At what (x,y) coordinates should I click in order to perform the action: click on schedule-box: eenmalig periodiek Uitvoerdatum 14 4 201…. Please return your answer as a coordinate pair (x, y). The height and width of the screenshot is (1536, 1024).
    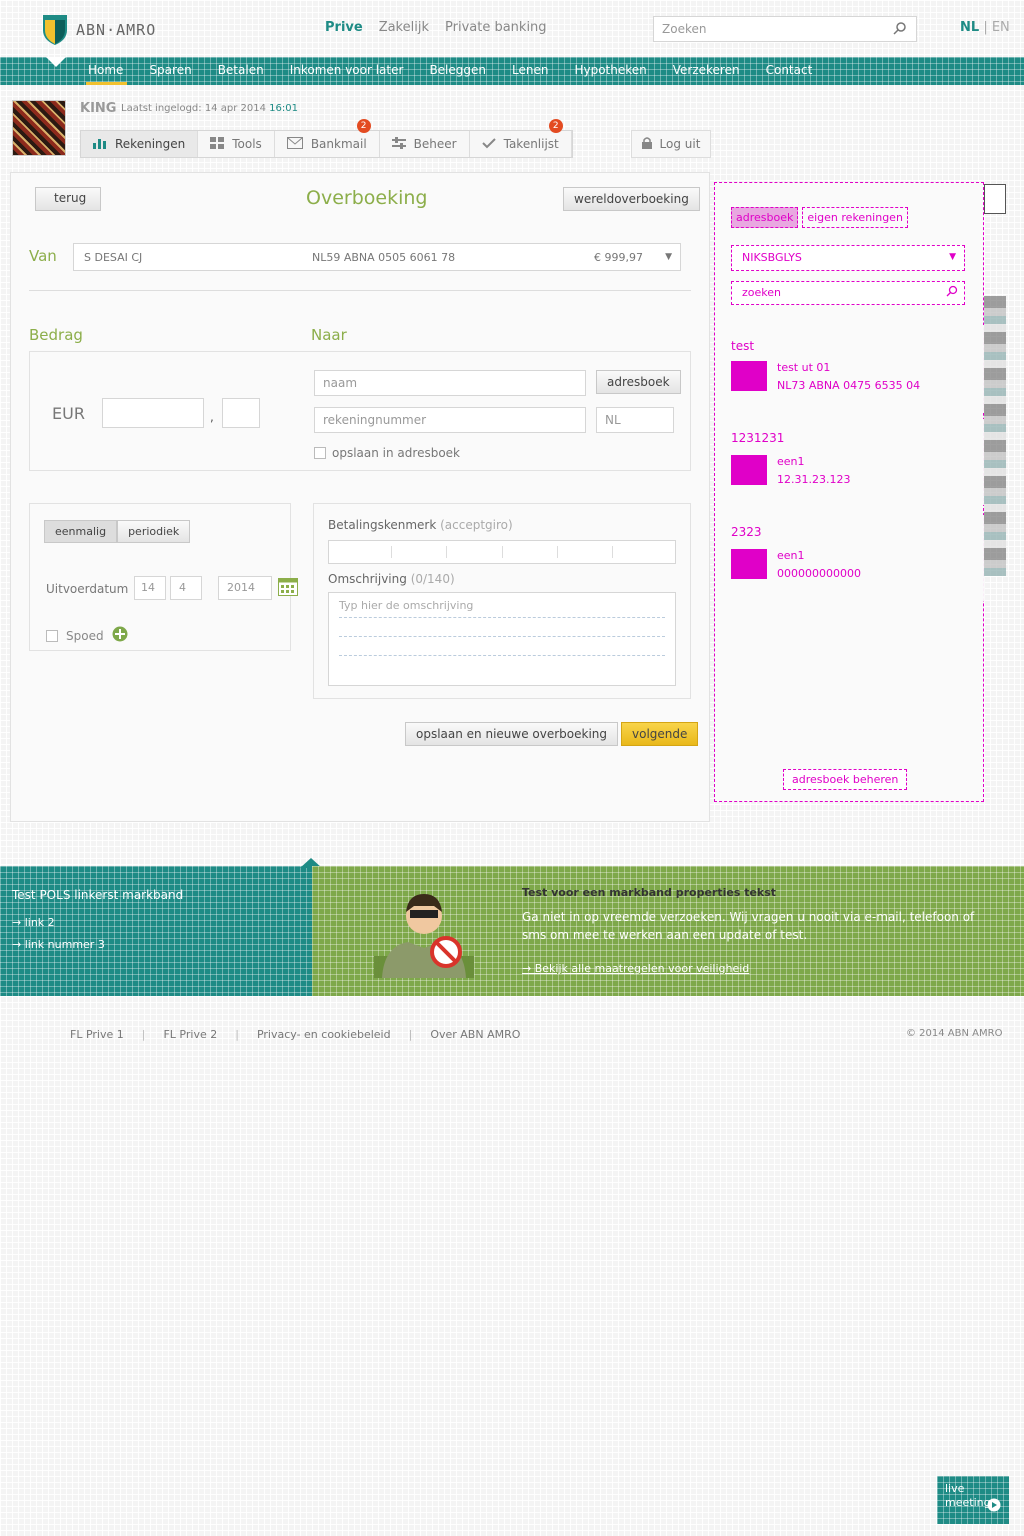
    Looking at the image, I should click on (163, 577).